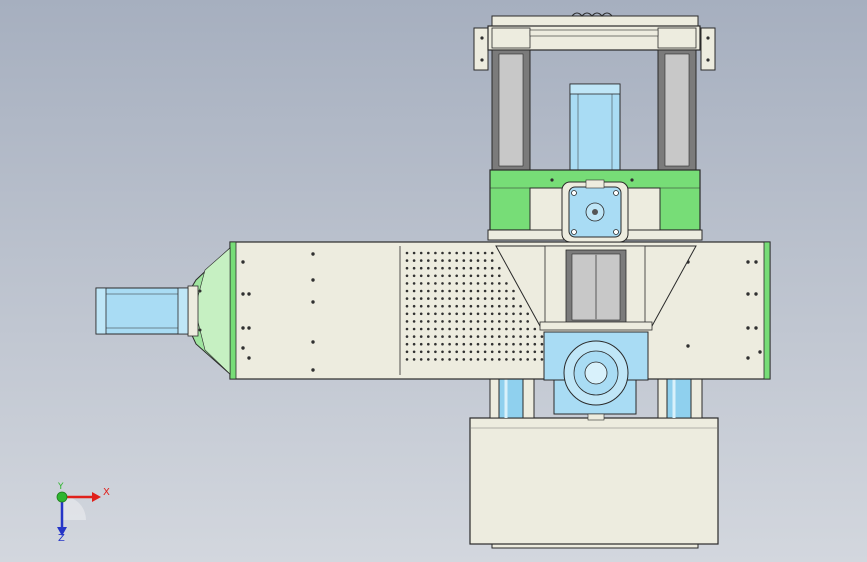 The width and height of the screenshot is (867, 562). I want to click on left-motor-assembly, so click(163, 311).